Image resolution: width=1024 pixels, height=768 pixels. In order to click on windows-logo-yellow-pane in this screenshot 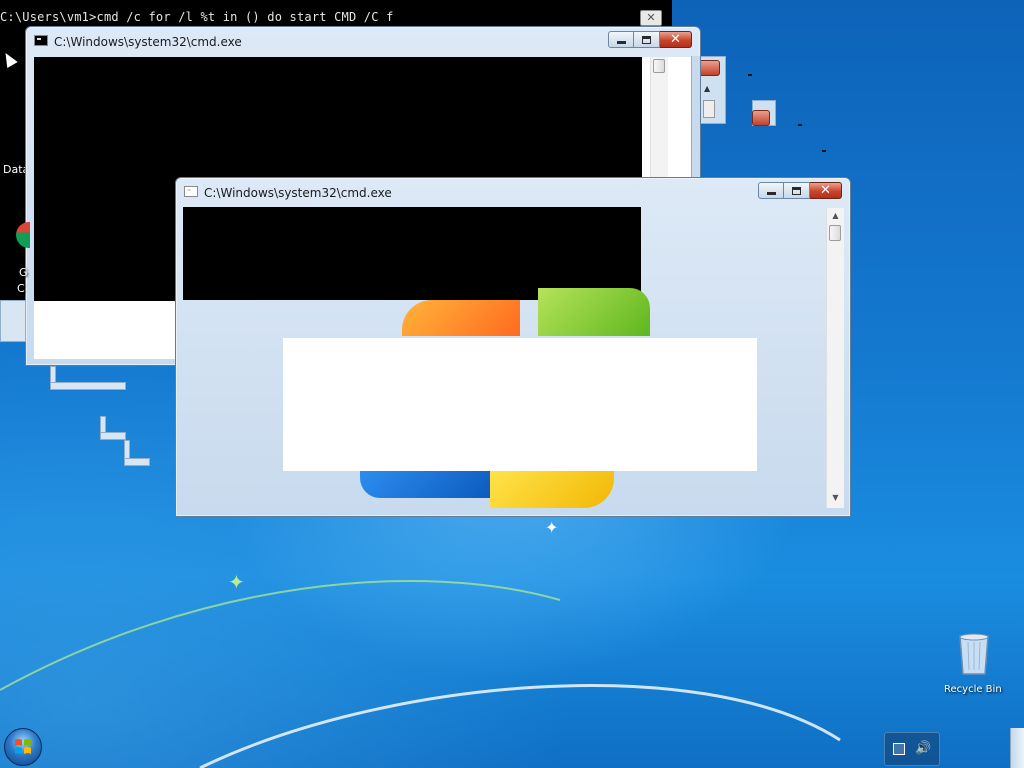, I will do `click(552, 489)`.